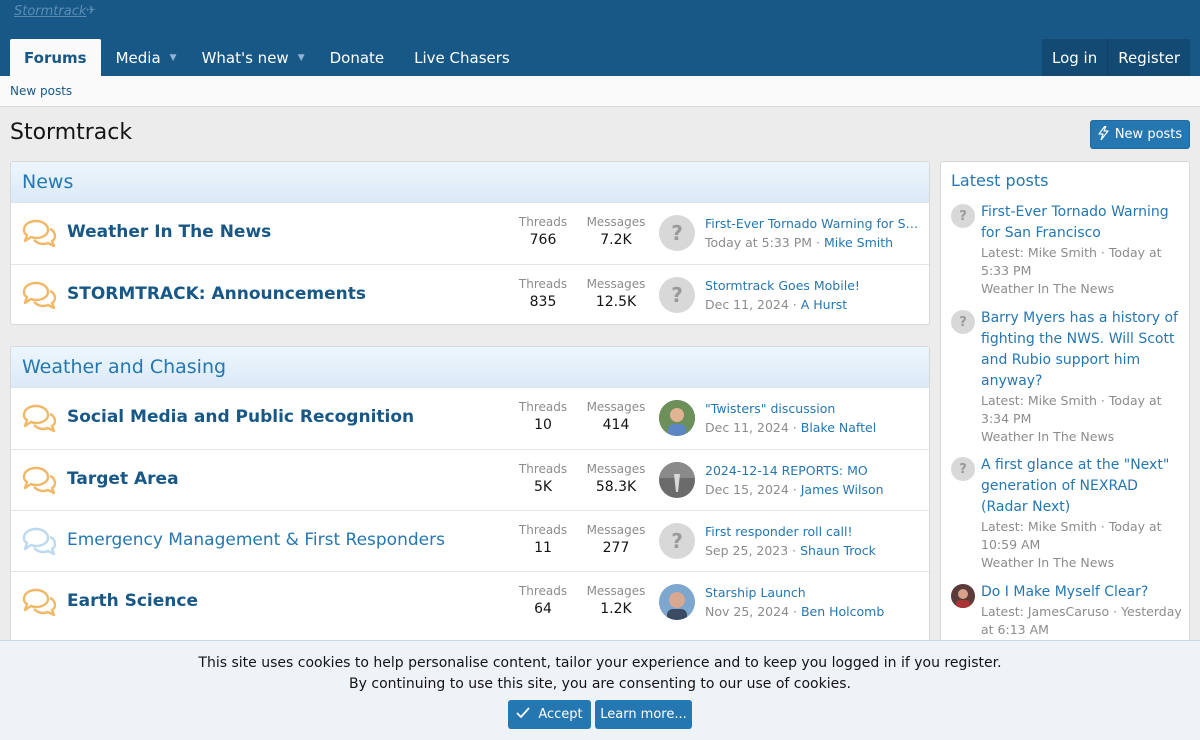 This screenshot has width=1200, height=740. What do you see at coordinates (747, 489) in the screenshot?
I see `last-post-date: Dec 15, 2024` at bounding box center [747, 489].